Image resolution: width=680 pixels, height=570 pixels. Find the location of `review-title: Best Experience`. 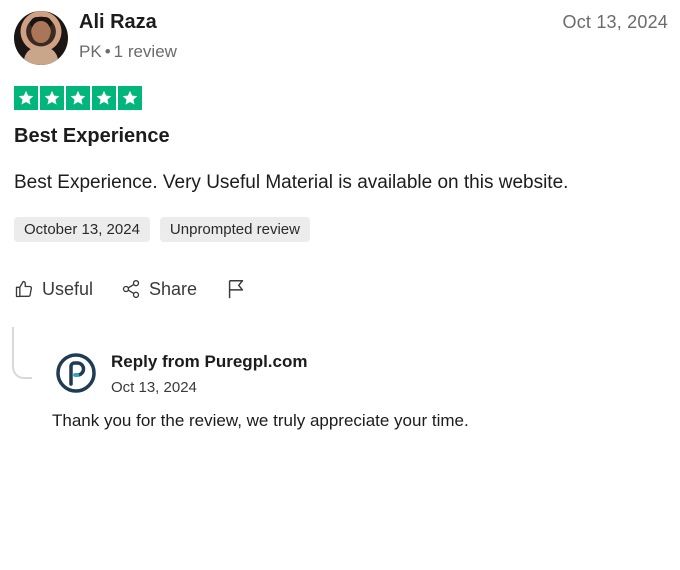

review-title: Best Experience is located at coordinates (92, 136).